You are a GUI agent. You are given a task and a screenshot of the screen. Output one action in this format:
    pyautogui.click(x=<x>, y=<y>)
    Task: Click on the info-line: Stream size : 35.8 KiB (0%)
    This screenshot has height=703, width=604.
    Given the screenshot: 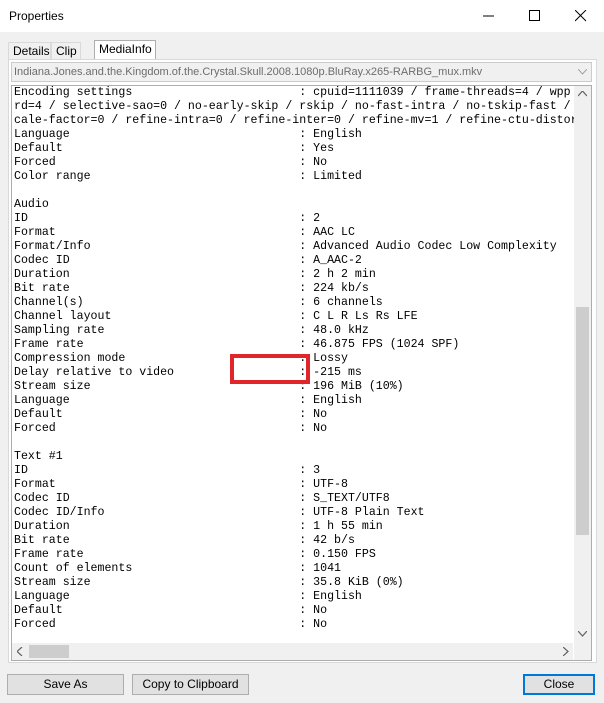 What is the action you would take?
    pyautogui.click(x=209, y=582)
    